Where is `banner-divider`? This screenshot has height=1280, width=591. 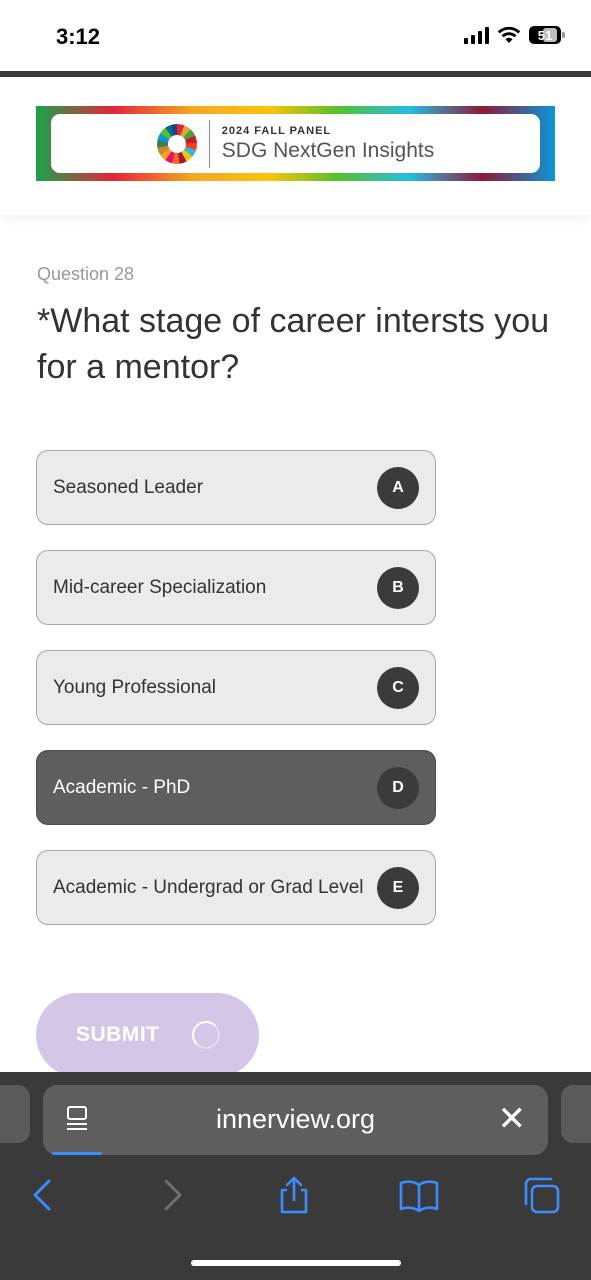 banner-divider is located at coordinates (209, 143).